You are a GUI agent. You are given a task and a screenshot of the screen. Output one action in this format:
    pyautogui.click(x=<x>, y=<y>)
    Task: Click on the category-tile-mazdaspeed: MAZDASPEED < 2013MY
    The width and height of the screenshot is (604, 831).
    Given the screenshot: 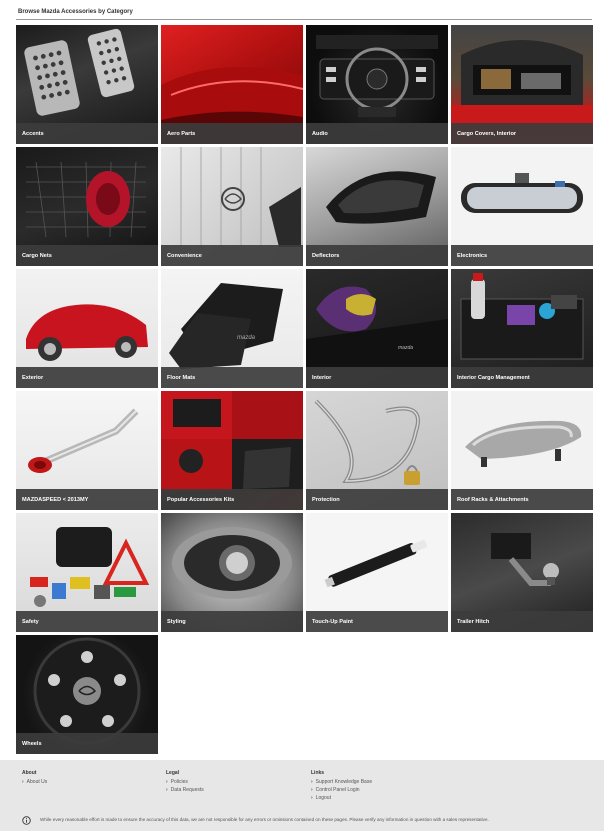 What is the action you would take?
    pyautogui.click(x=87, y=450)
    